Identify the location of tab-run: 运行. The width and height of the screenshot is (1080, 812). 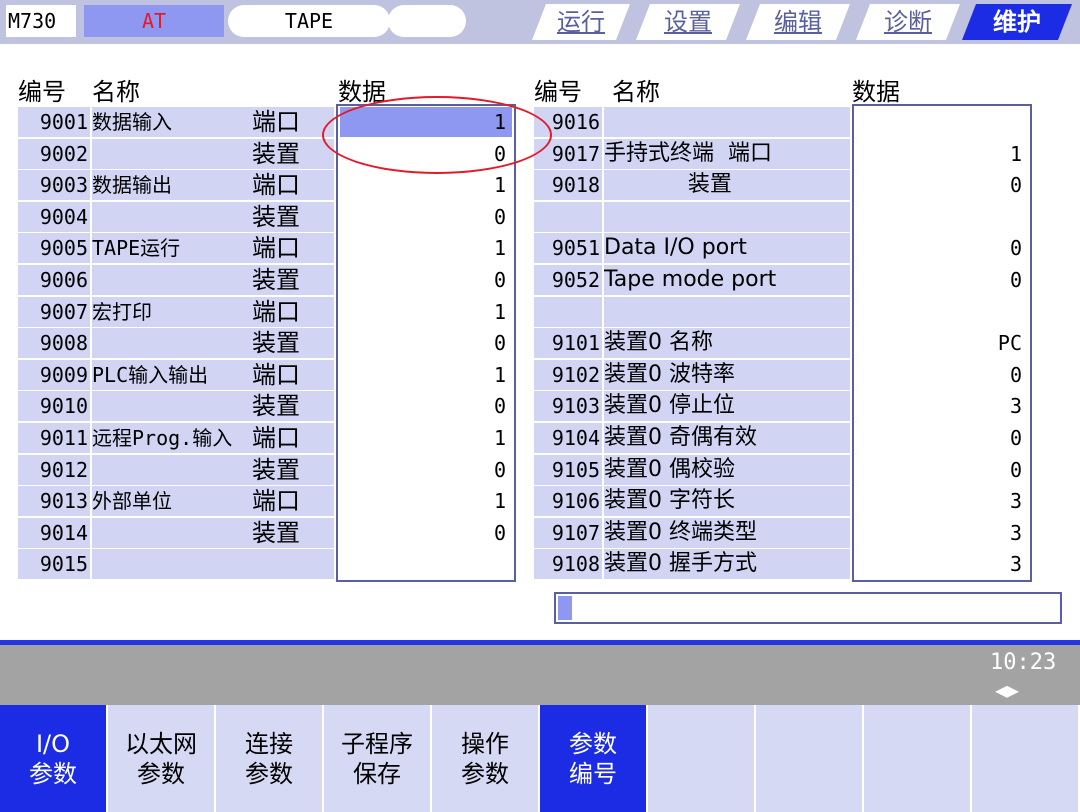
(581, 22).